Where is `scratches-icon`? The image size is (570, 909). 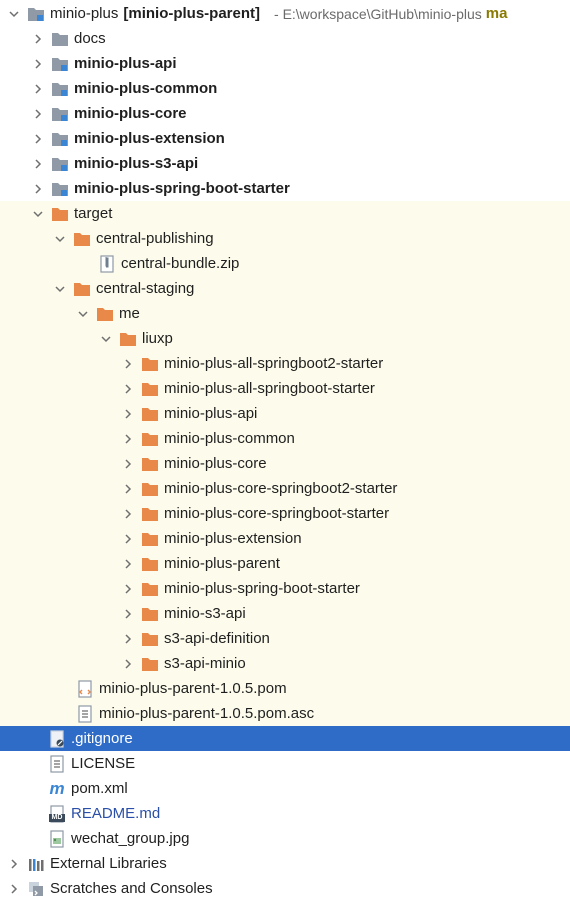
scratches-icon is located at coordinates (36, 889).